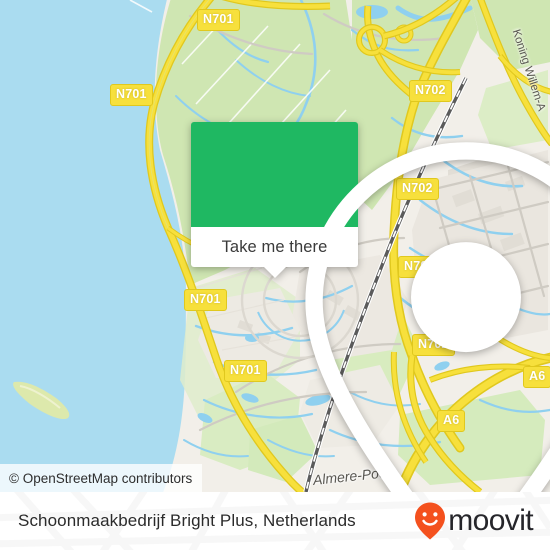 This screenshot has width=550, height=550. What do you see at coordinates (218, 20) in the screenshot?
I see `road-shield-n701-north: N701` at bounding box center [218, 20].